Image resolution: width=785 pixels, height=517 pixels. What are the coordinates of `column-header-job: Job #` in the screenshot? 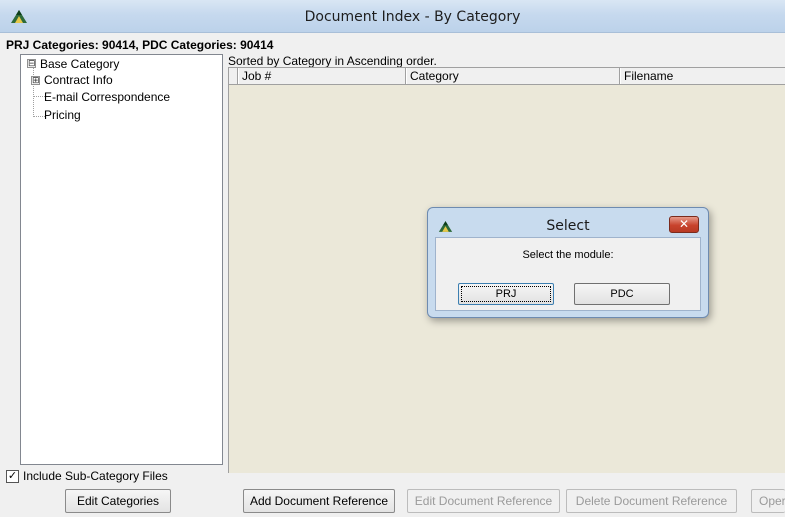 It's located at (322, 76).